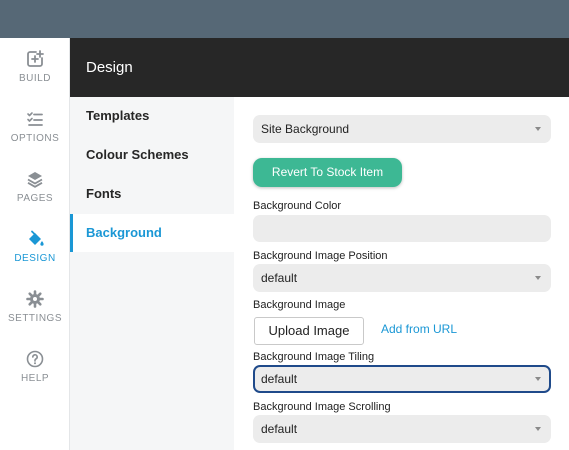  I want to click on nav-label-design: DESIGN, so click(35, 258).